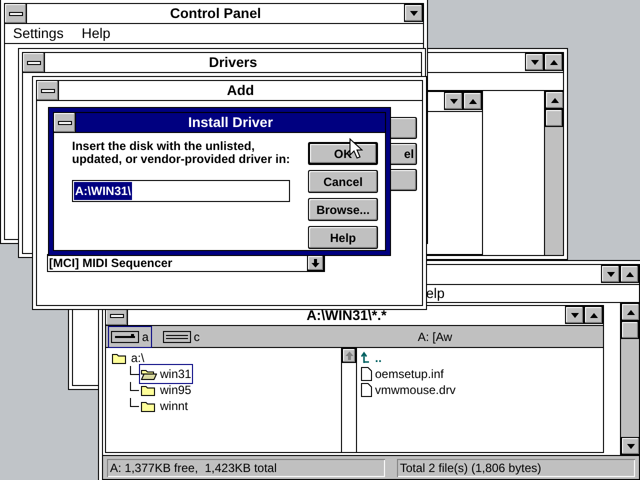 This screenshot has width=640, height=480. What do you see at coordinates (343, 153) in the screenshot?
I see `dialog-button: OK` at bounding box center [343, 153].